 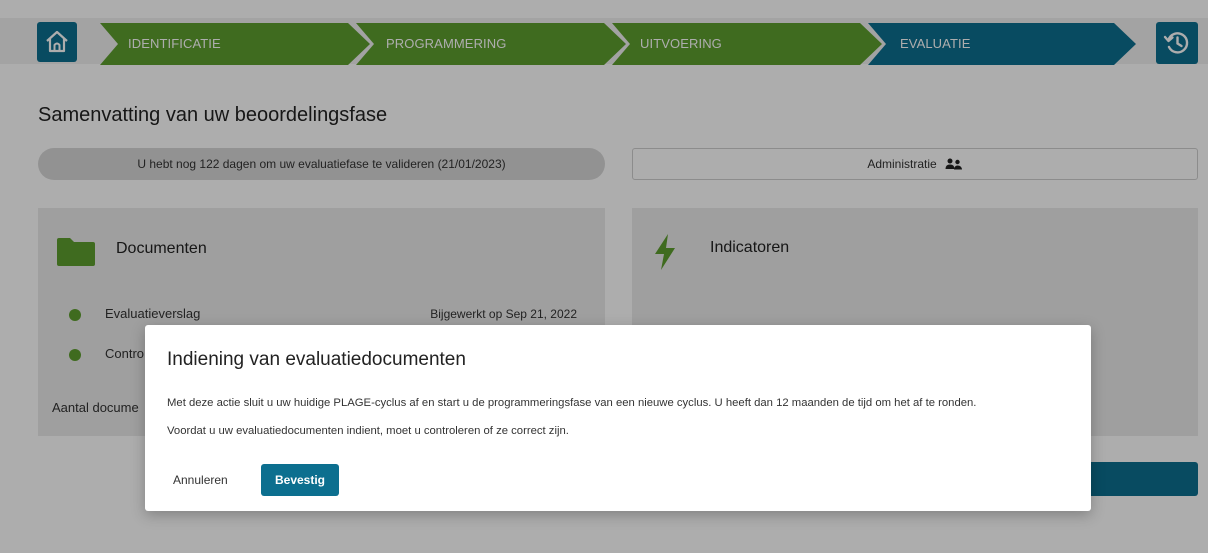 I want to click on confirm-button: Bevestig, so click(x=300, y=480).